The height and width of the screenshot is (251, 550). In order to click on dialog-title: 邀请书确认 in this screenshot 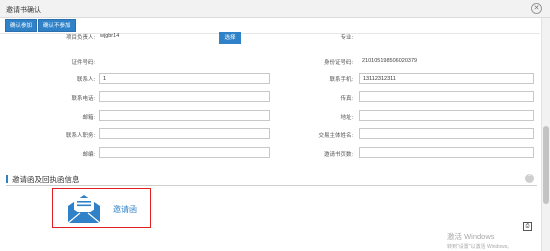, I will do `click(23, 10)`.